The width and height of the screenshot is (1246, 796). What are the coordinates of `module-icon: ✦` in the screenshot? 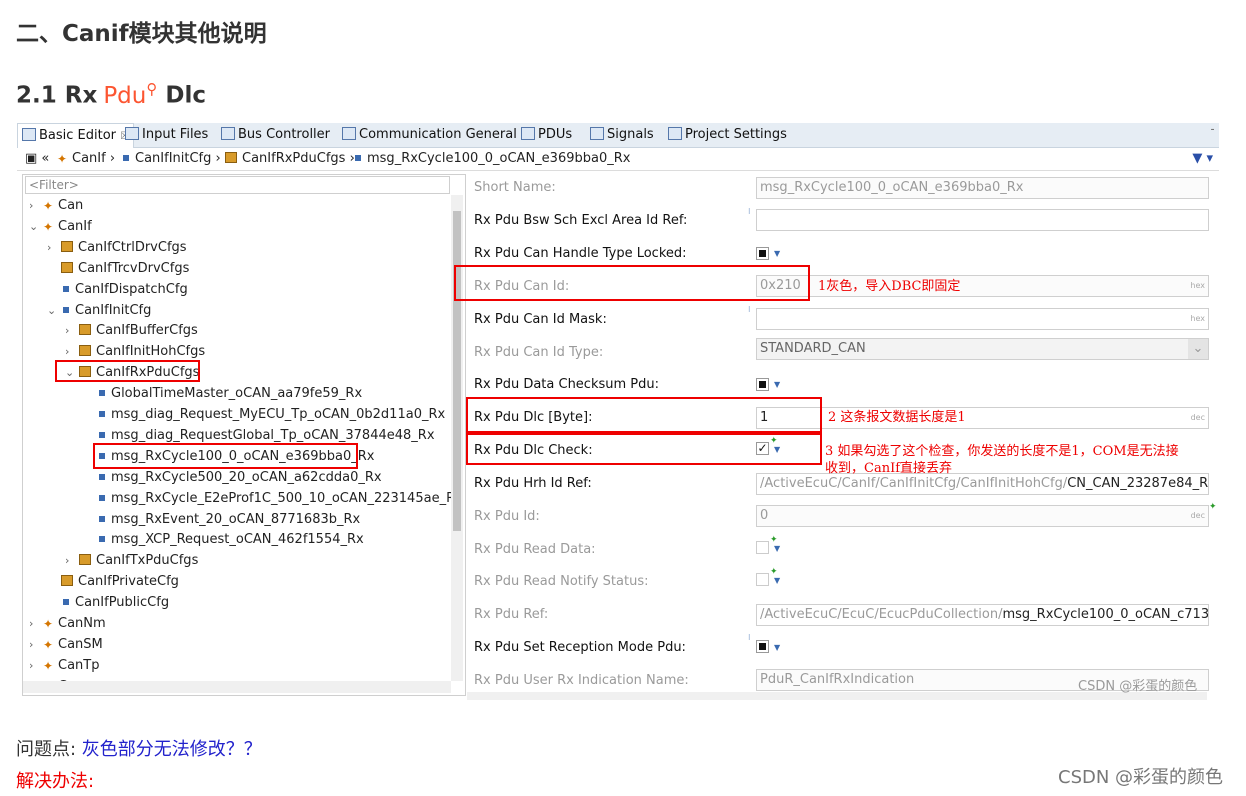 It's located at (48, 206).